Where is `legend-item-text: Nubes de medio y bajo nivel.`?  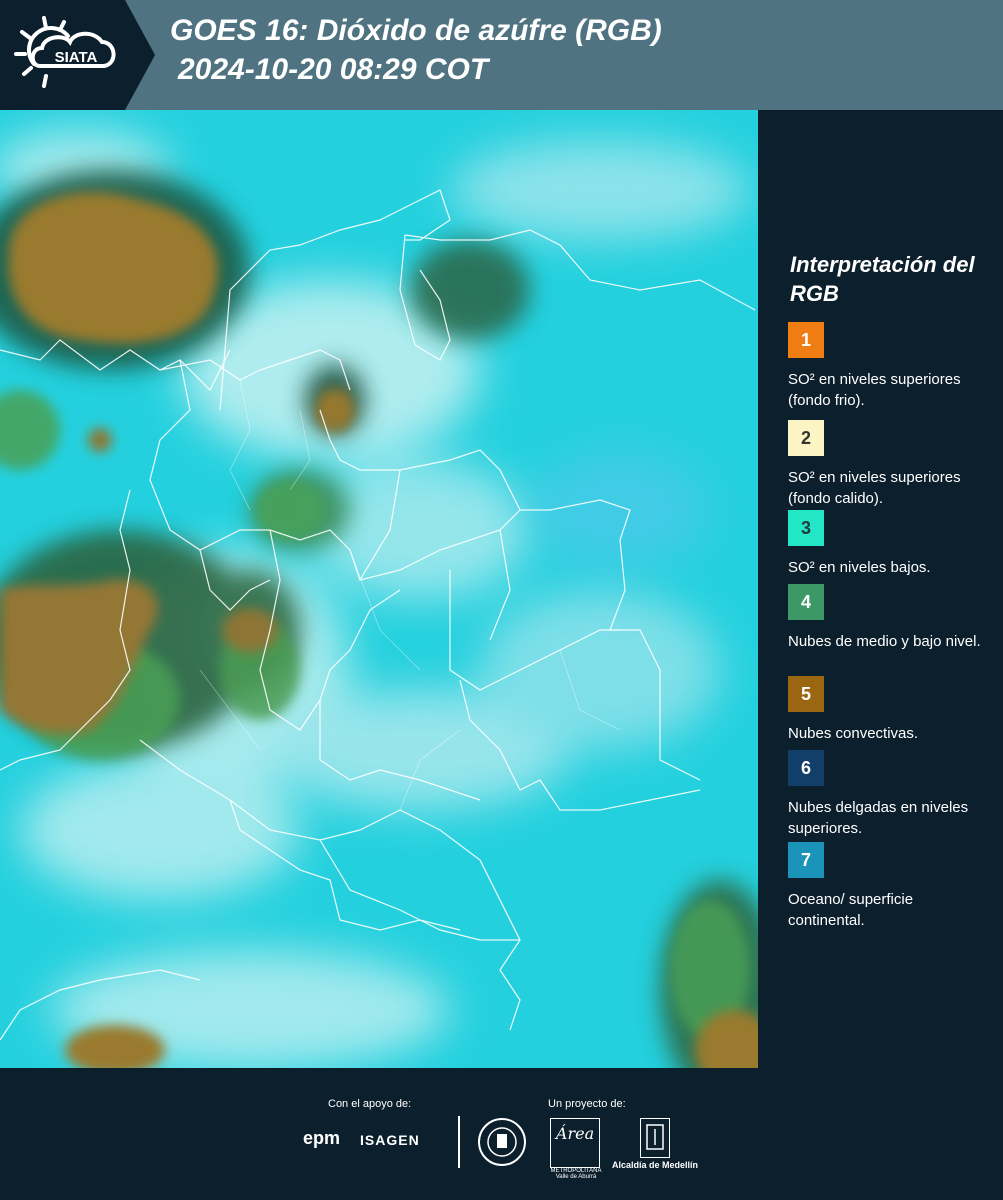
legend-item-text: Nubes de medio y bajo nivel. is located at coordinates (884, 641).